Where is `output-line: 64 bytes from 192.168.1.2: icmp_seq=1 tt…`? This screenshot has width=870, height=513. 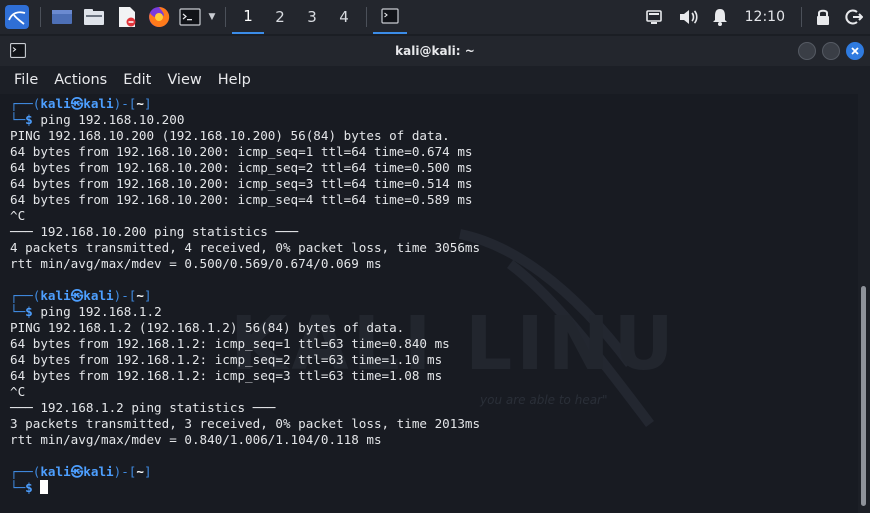 output-line: 64 bytes from 192.168.1.2: icmp_seq=1 tt… is located at coordinates (230, 343).